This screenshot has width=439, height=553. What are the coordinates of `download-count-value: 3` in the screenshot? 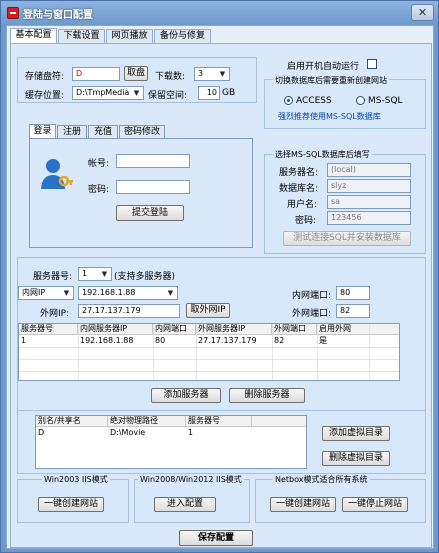 It's located at (201, 73).